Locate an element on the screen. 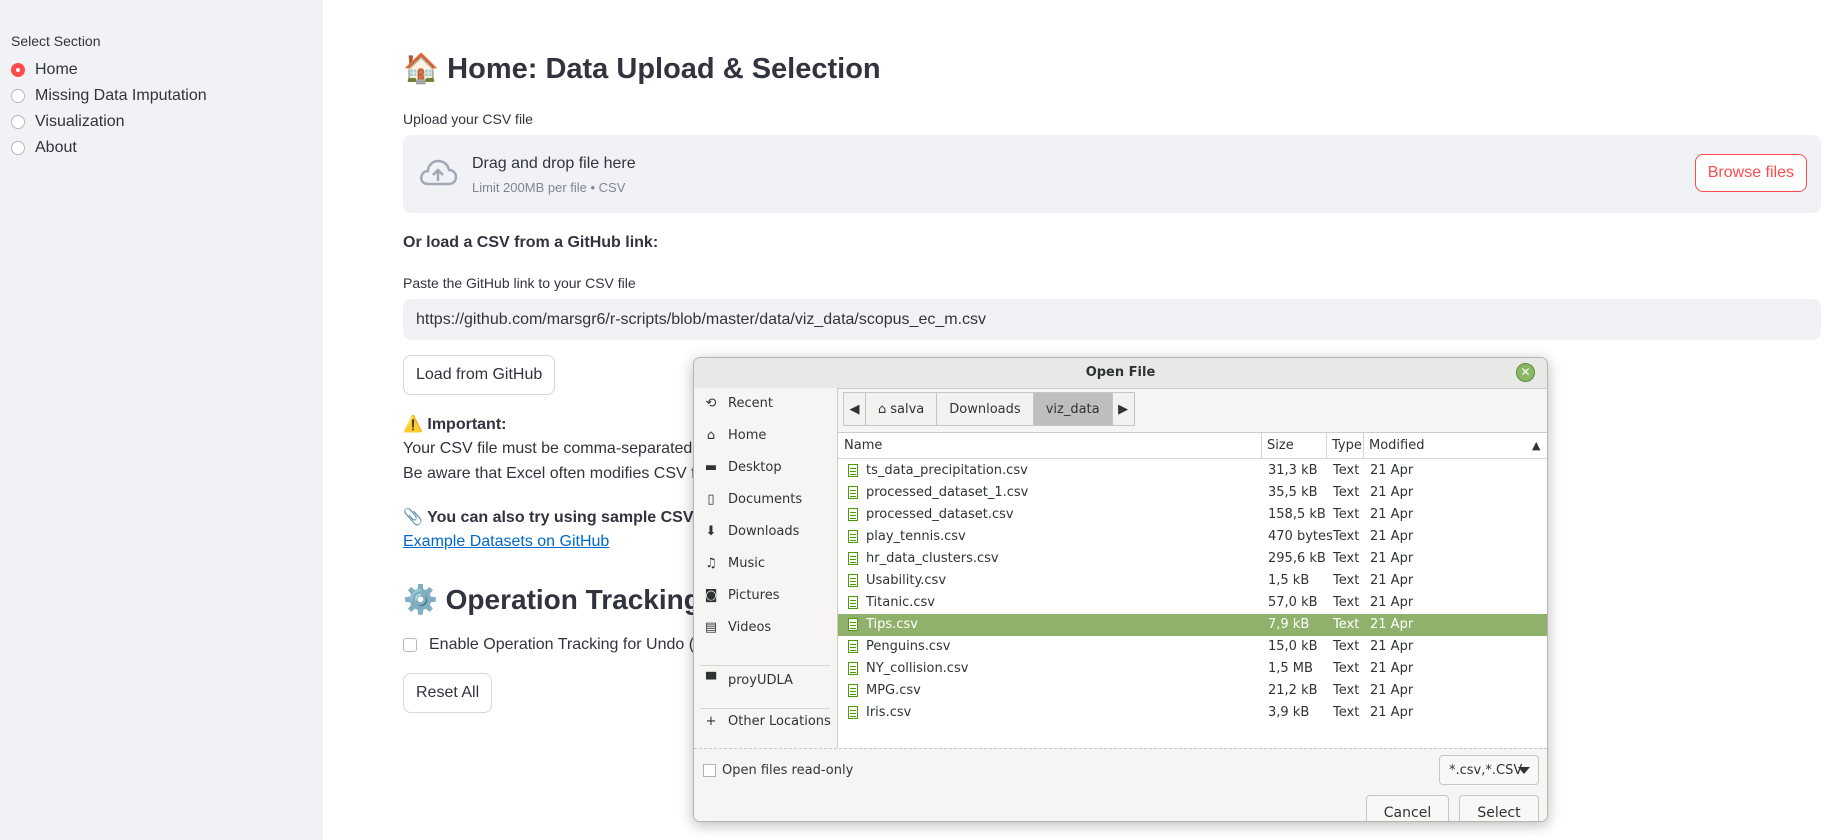 This screenshot has height=840, width=1828. reset-all-button: Reset All is located at coordinates (448, 693).